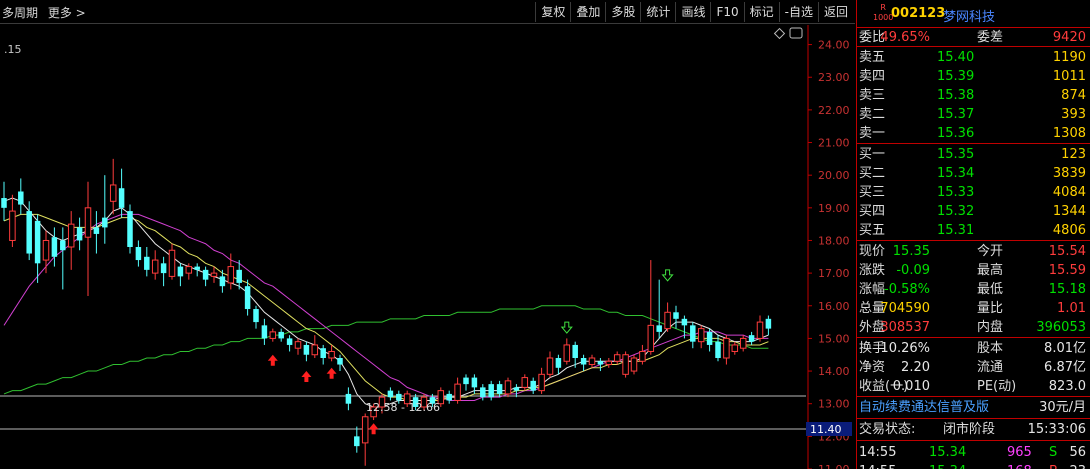  Describe the element at coordinates (956, 173) in the screenshot. I see `order-price: 15.34` at that location.